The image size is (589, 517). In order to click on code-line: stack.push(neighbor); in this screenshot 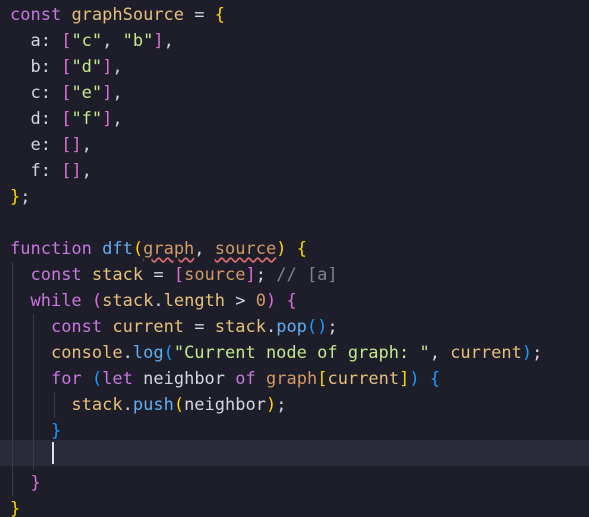, I will do `click(148, 405)`.